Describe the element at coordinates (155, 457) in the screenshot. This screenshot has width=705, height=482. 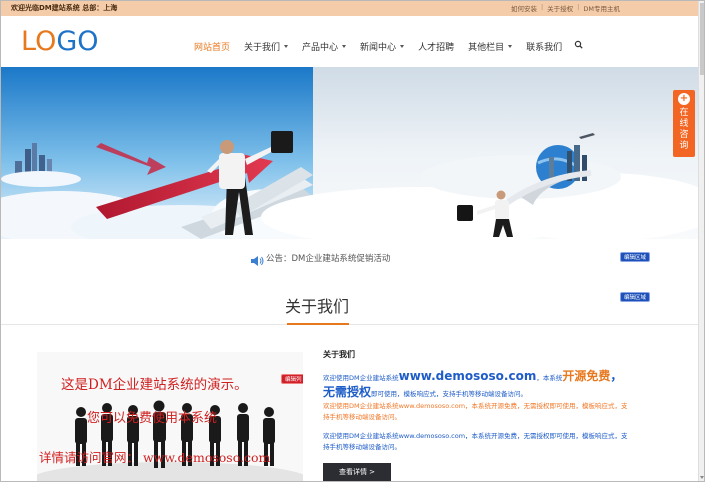
I see `image-caption-3: 详情请访问官网： www.demososo.com` at that location.